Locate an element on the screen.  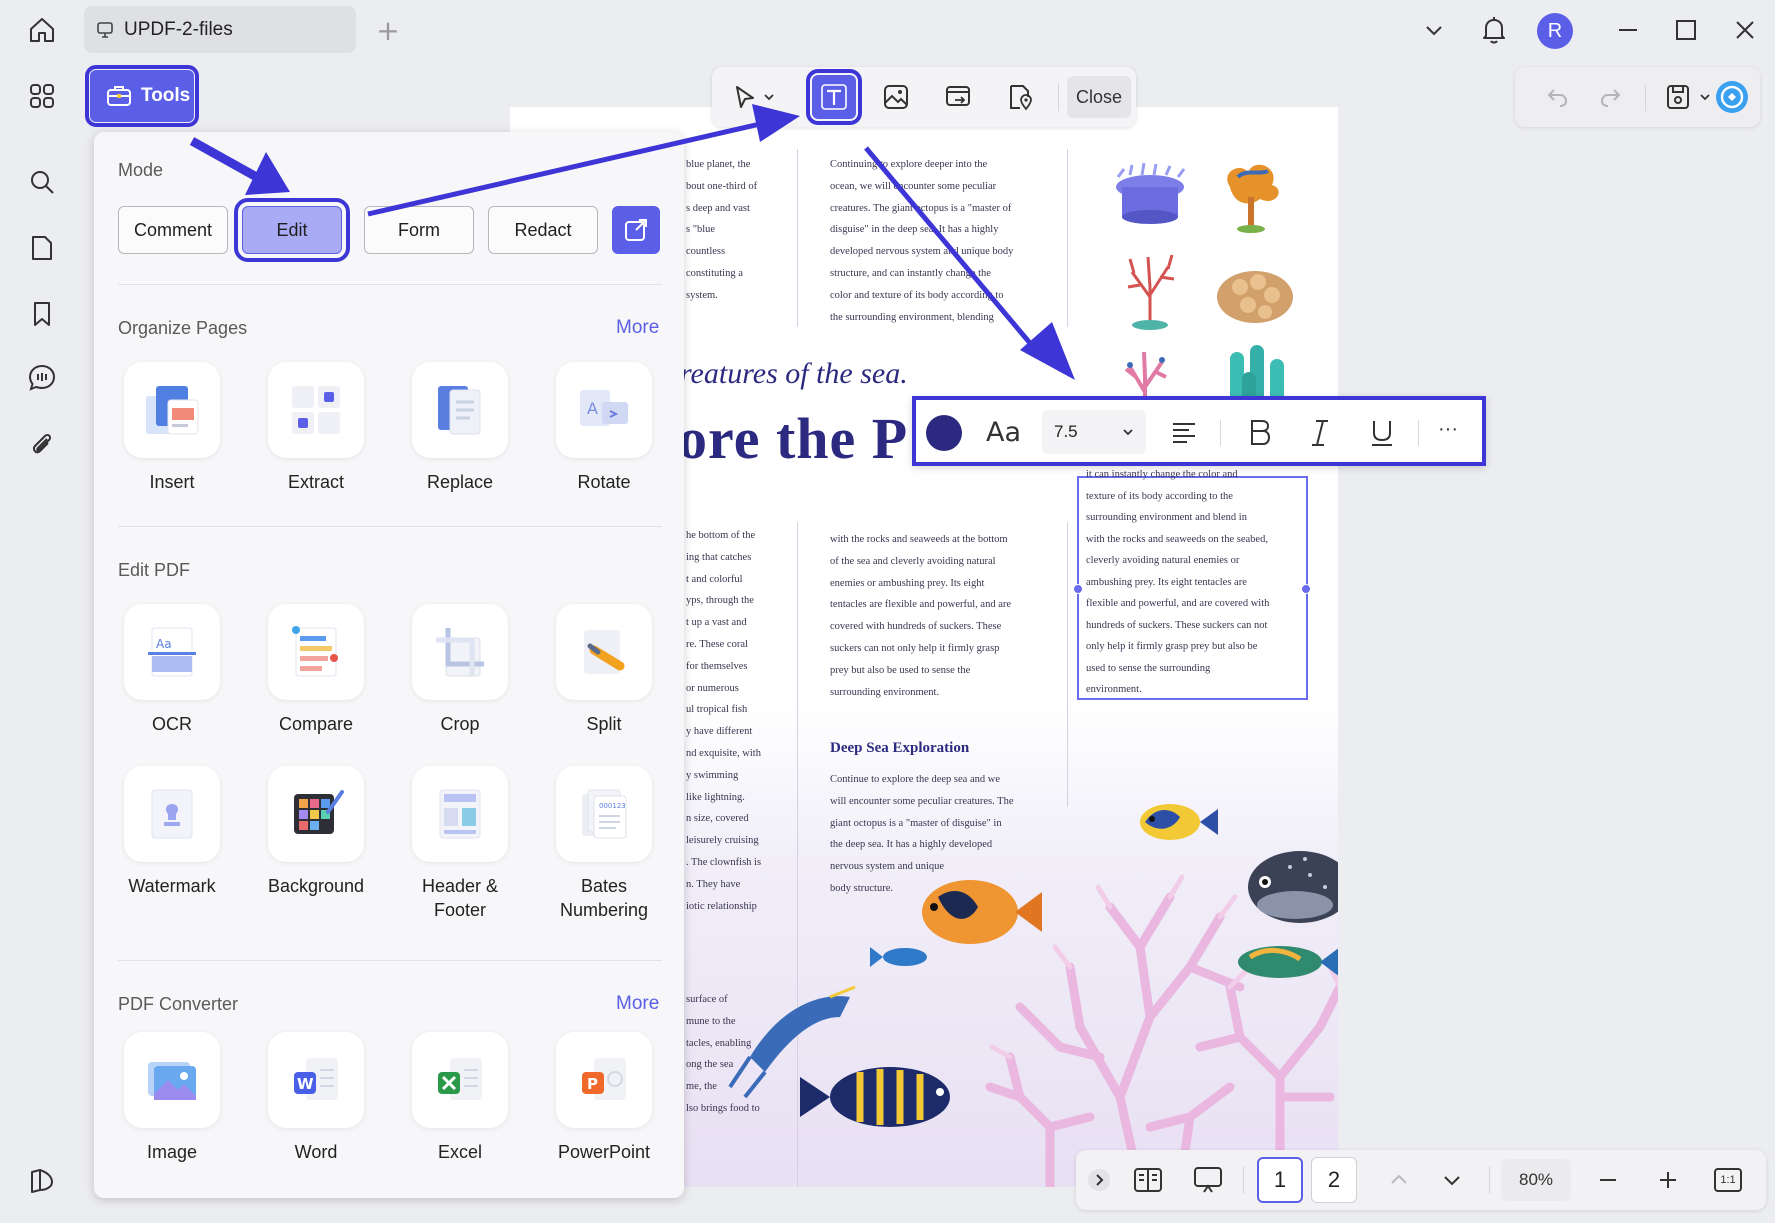
text-line: structure, and can instantly change the is located at coordinates (910, 273).